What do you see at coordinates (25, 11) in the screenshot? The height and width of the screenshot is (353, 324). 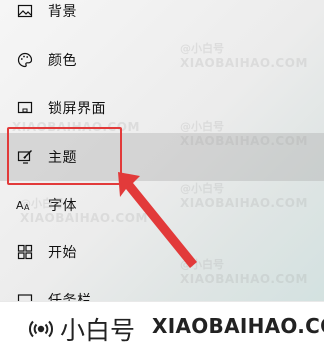 I see `picture-icon` at bounding box center [25, 11].